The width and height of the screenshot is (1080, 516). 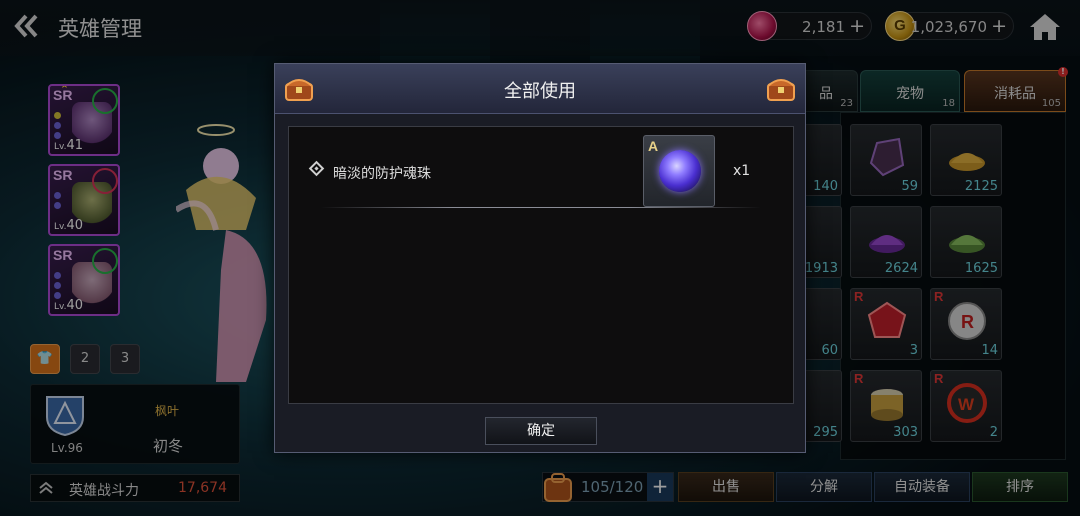 What do you see at coordinates (541, 431) in the screenshot?
I see `confirm-button: 确定` at bounding box center [541, 431].